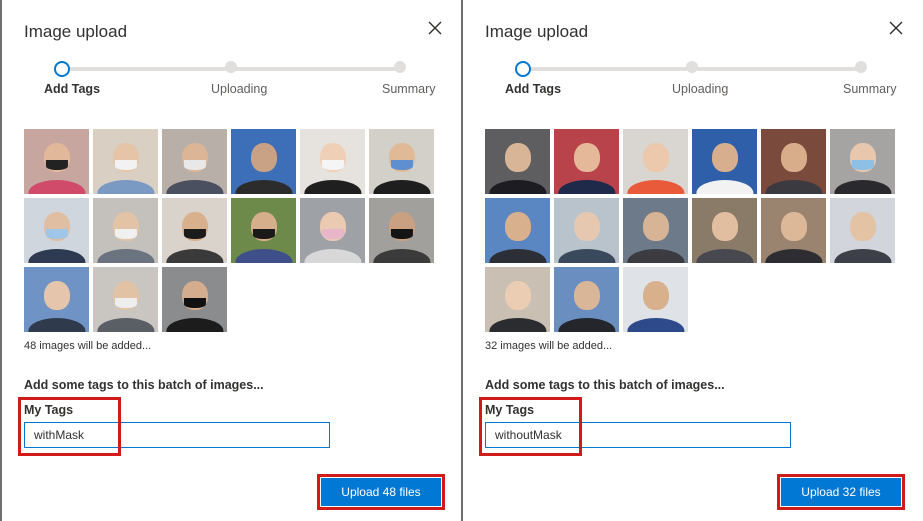 Image resolution: width=923 pixels, height=521 pixels. I want to click on step-label-add-tags: Add Tags, so click(72, 89).